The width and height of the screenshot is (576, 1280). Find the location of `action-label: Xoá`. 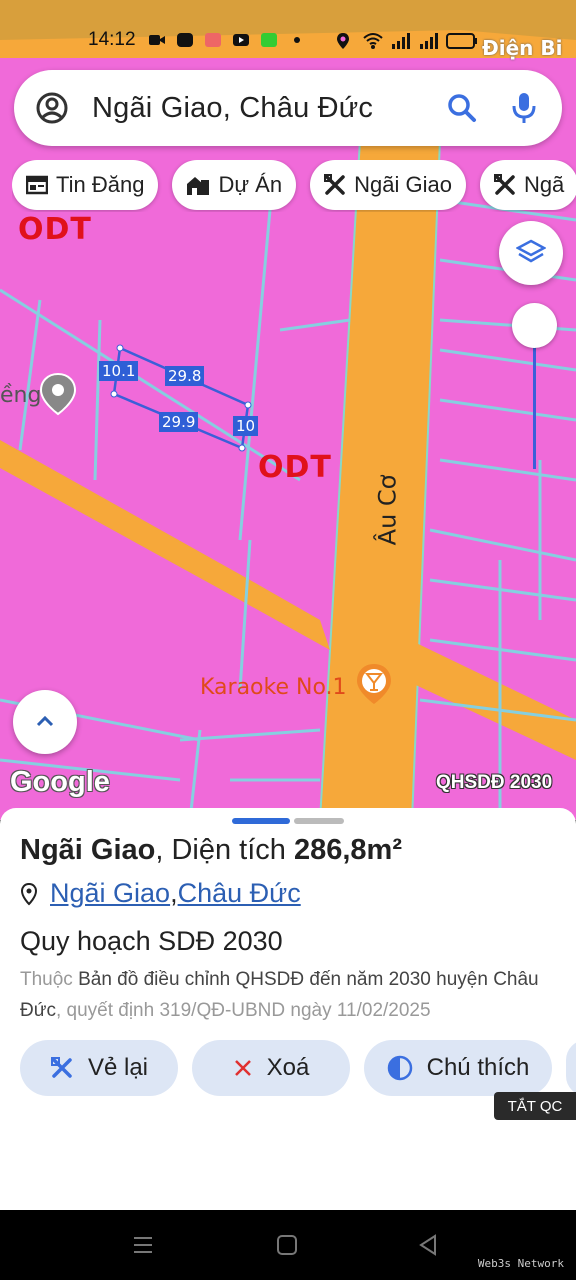

action-label: Xoá is located at coordinates (288, 1067).